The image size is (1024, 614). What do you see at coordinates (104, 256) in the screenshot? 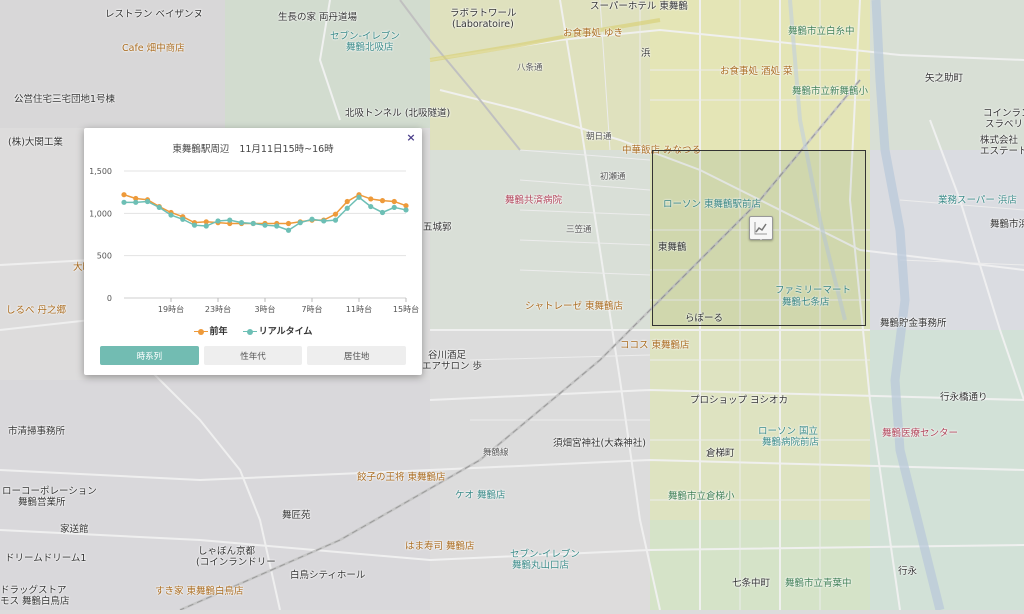
I see `y-tick-label: 500` at bounding box center [104, 256].